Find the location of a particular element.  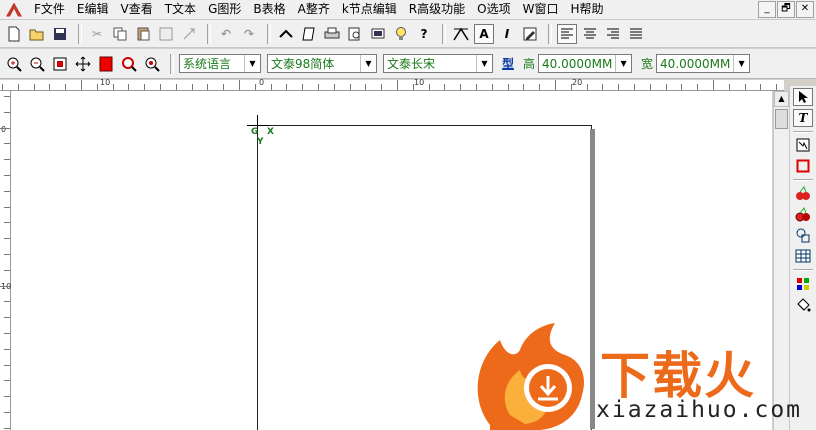

menu-text: T文本 is located at coordinates (180, 9).